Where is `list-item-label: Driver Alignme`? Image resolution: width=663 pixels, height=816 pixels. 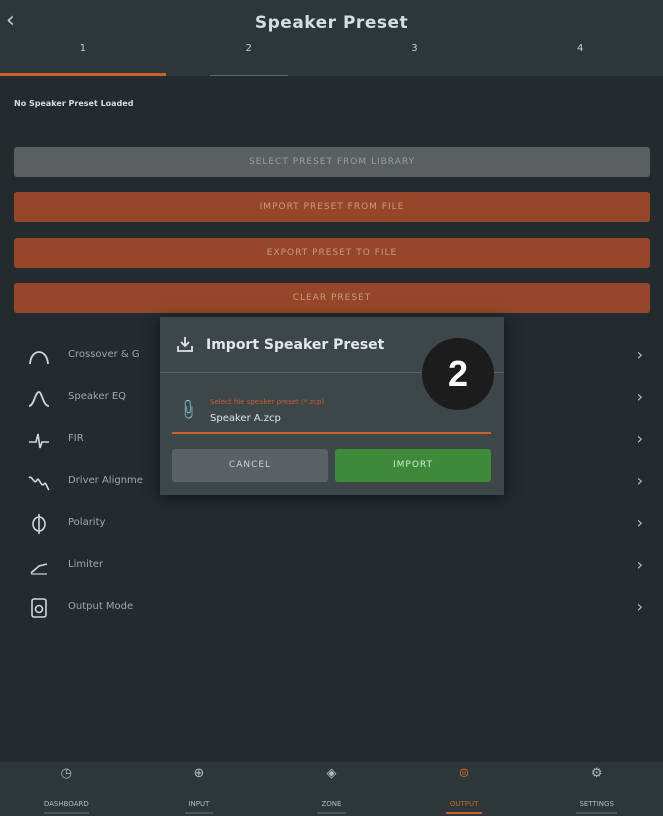
list-item-label: Driver Alignme is located at coordinates (105, 480).